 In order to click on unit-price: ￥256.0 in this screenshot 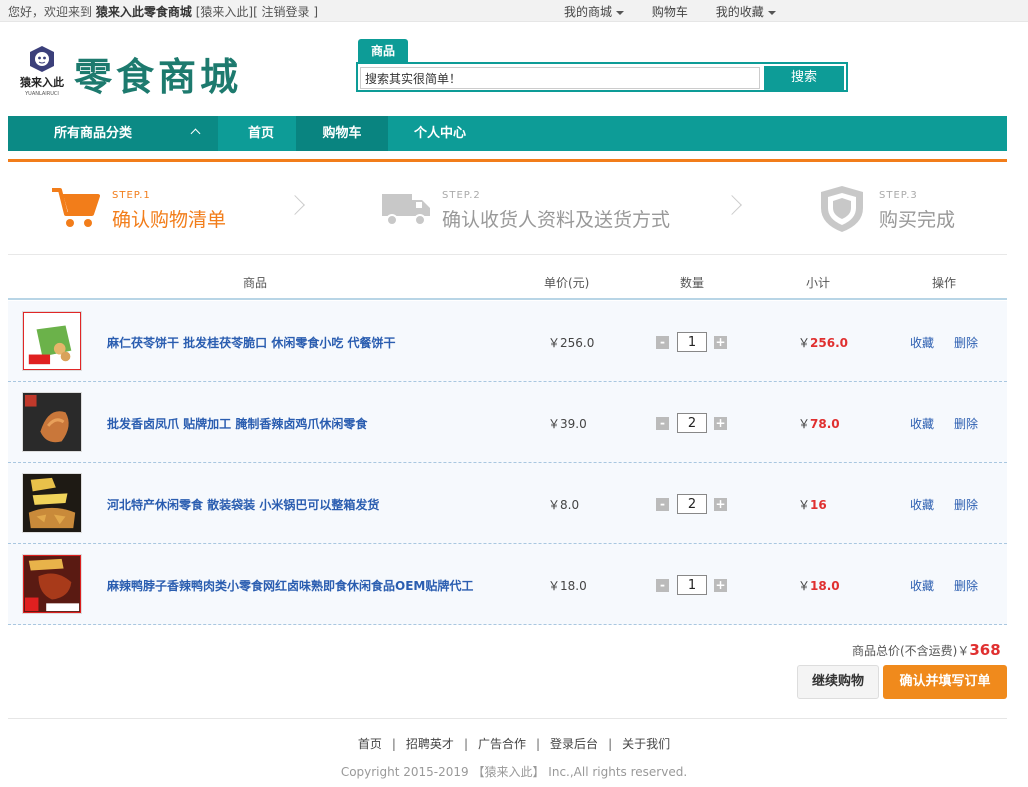, I will do `click(571, 343)`.